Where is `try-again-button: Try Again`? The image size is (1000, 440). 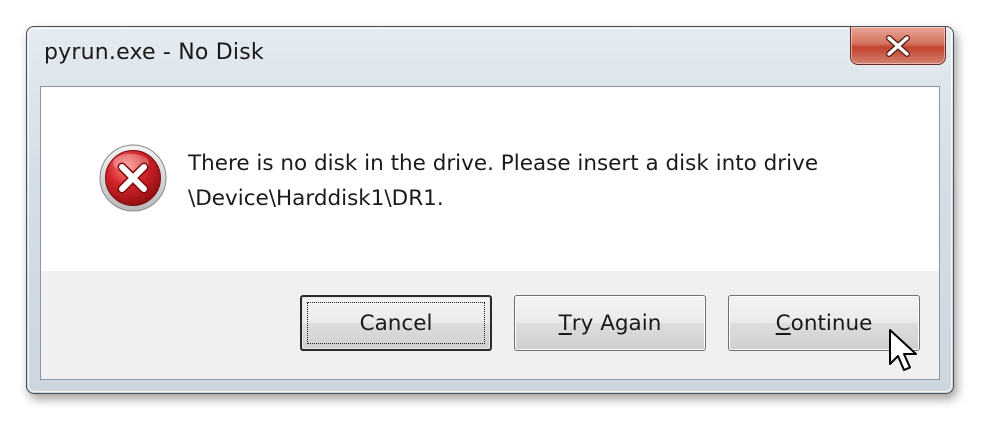 try-again-button: Try Again is located at coordinates (610, 323).